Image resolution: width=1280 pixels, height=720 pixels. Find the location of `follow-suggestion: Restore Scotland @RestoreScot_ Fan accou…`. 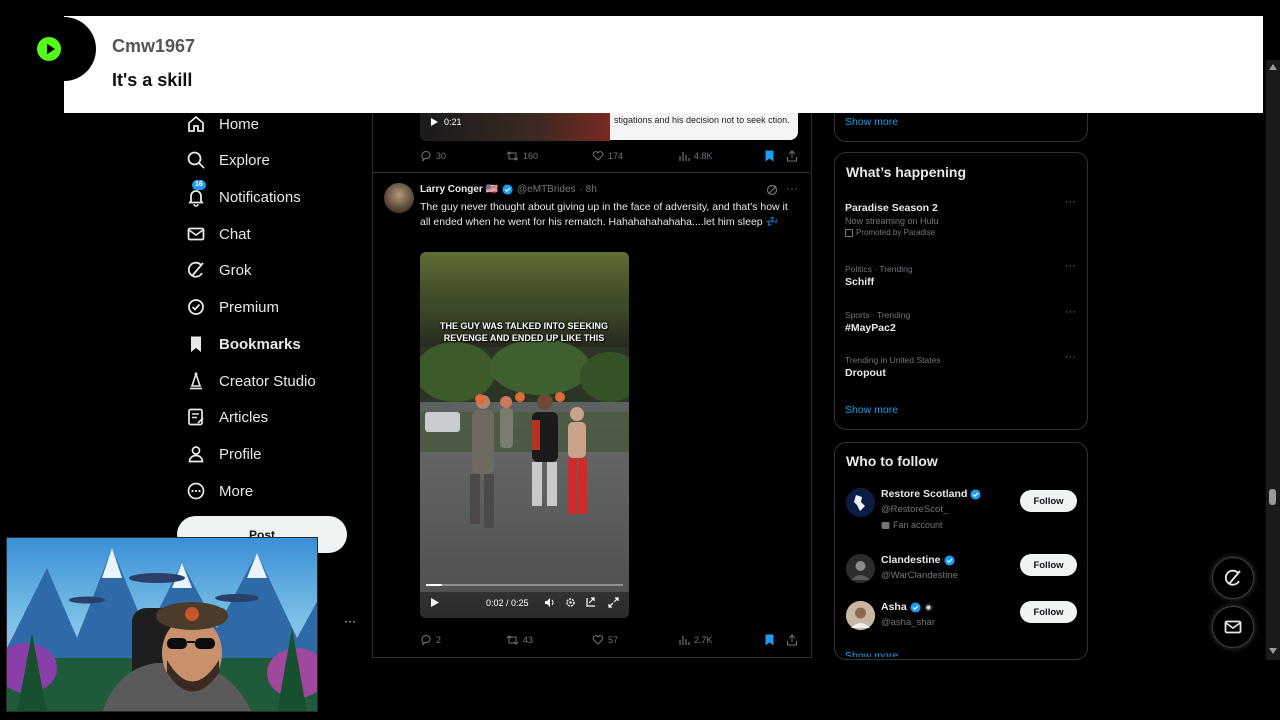

follow-suggestion: Restore Scotland @RestoreScot_ Fan accou… is located at coordinates (962, 509).